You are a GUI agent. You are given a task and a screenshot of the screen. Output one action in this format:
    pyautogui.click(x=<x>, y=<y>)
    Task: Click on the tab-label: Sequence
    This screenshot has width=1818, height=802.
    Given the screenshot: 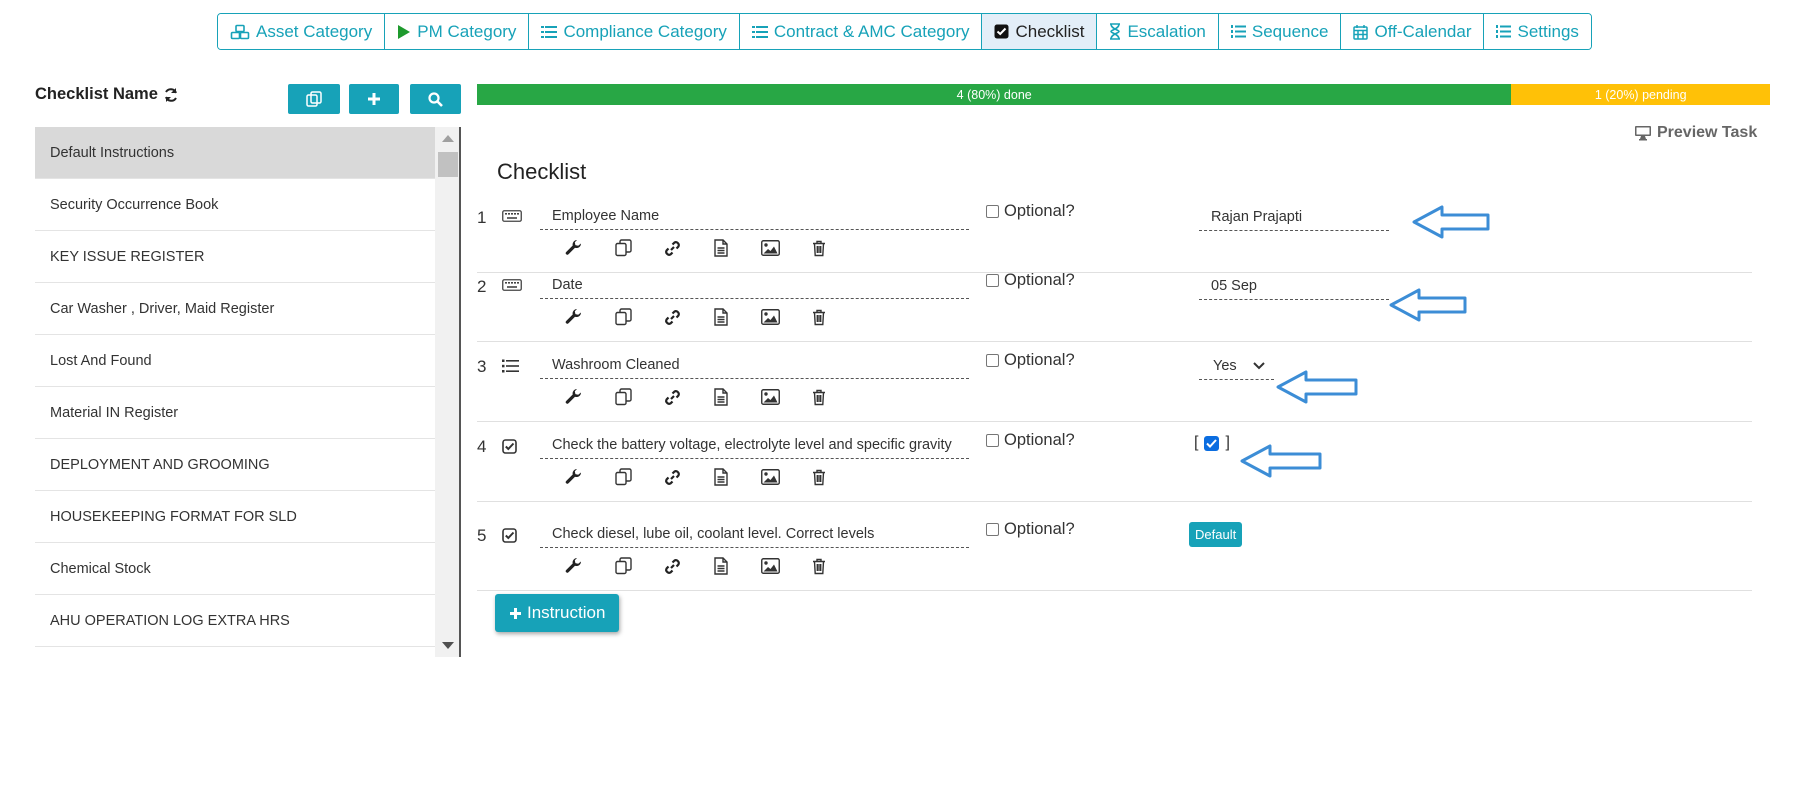 What is the action you would take?
    pyautogui.click(x=1290, y=31)
    